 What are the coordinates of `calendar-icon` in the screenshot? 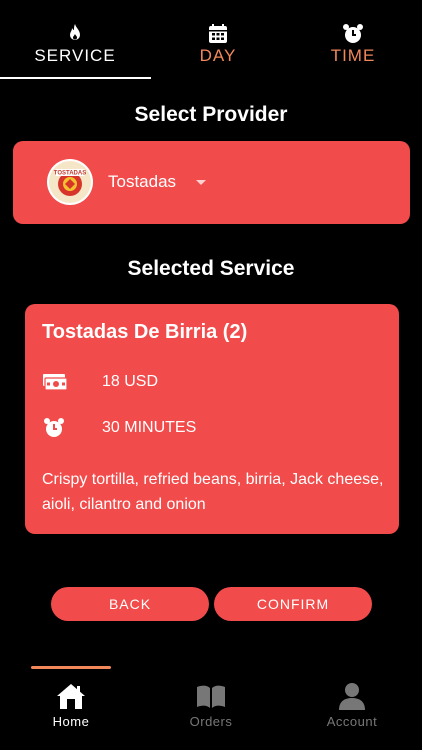 It's located at (218, 33).